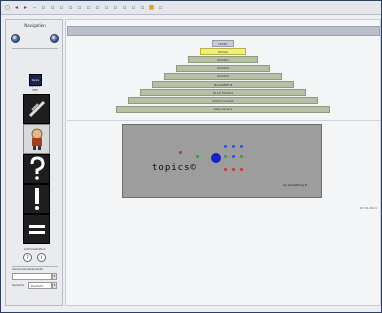  Describe the element at coordinates (27, 269) in the screenshot. I see `version-label: Version/Ausbaustufe` at that location.